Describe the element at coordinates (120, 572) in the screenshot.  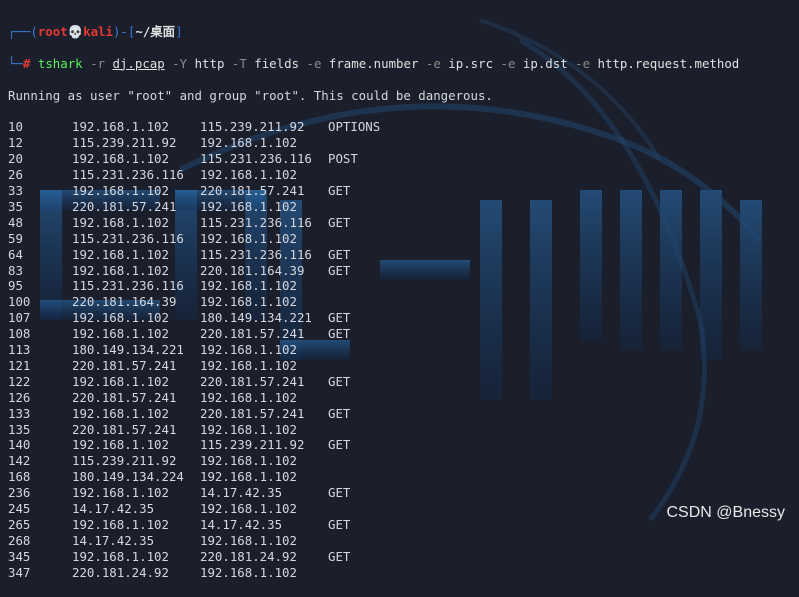
I see `ip-src: 220.181.24.92` at that location.